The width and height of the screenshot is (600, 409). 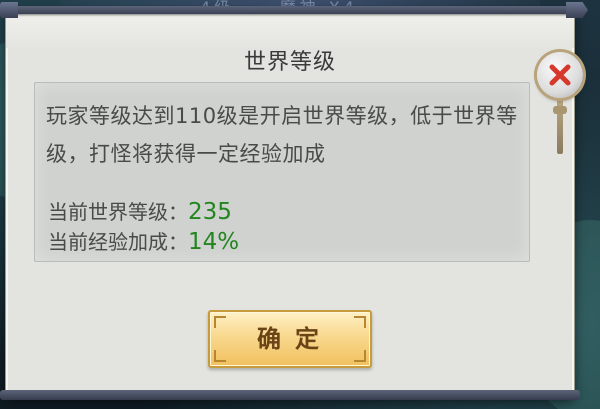 I want to click on rail-cap-right, so click(x=577, y=10).